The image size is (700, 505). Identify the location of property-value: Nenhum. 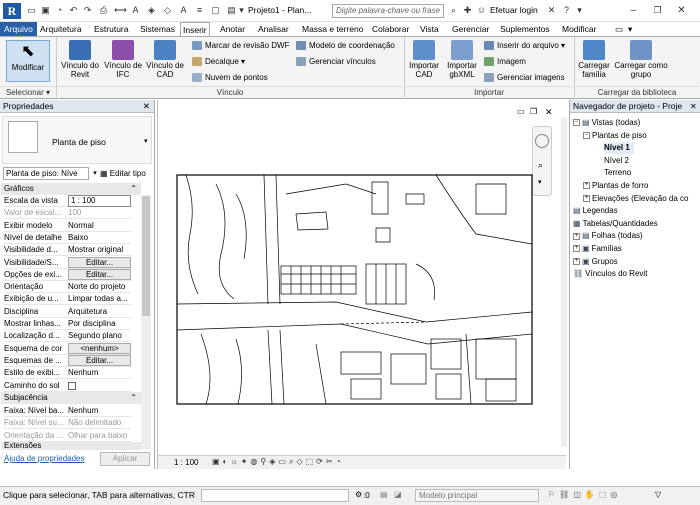
(99, 373).